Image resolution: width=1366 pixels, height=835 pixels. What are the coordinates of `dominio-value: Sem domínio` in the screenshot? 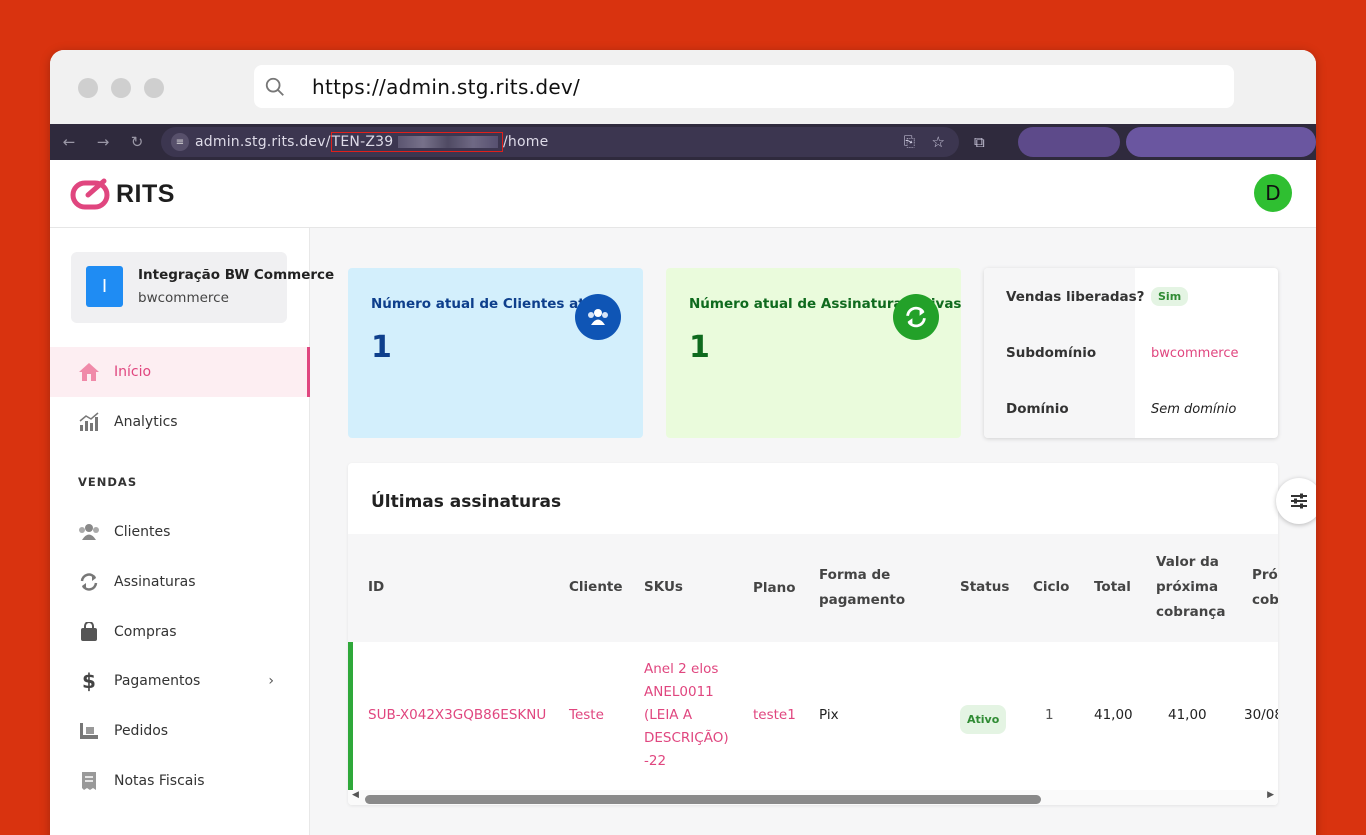 It's located at (1194, 409).